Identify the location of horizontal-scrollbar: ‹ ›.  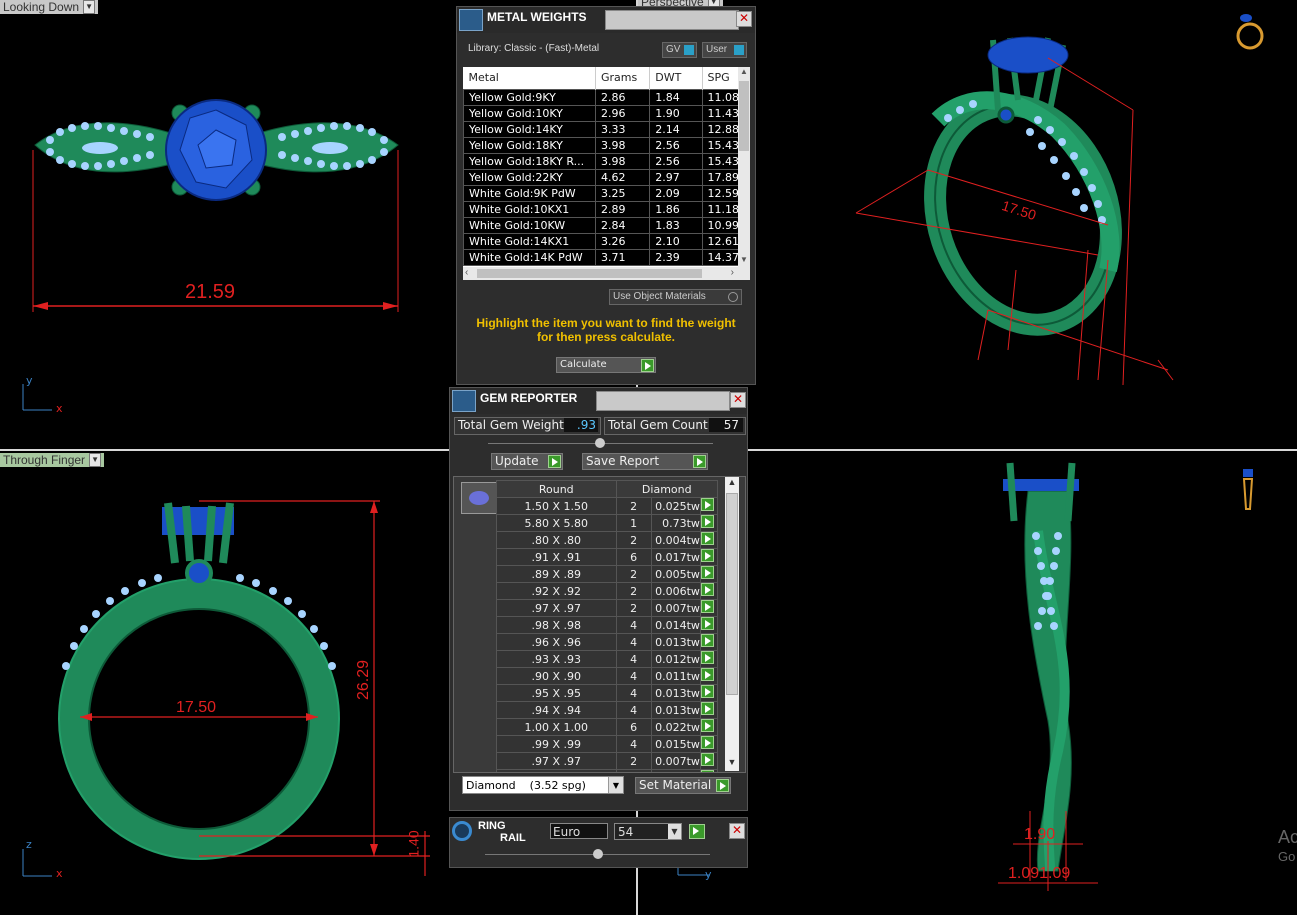
(606, 273).